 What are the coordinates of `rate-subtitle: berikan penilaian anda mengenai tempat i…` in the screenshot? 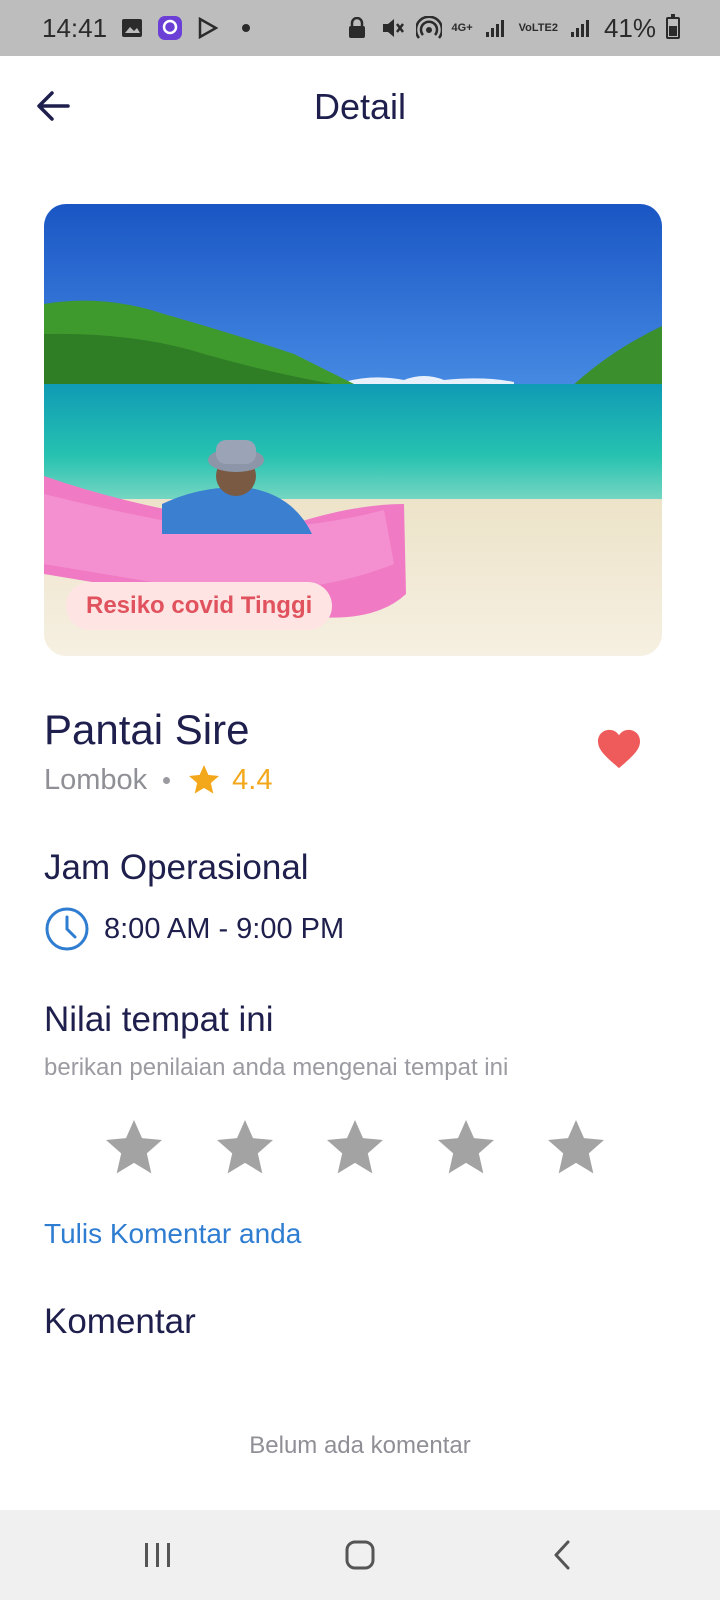 It's located at (276, 1067).